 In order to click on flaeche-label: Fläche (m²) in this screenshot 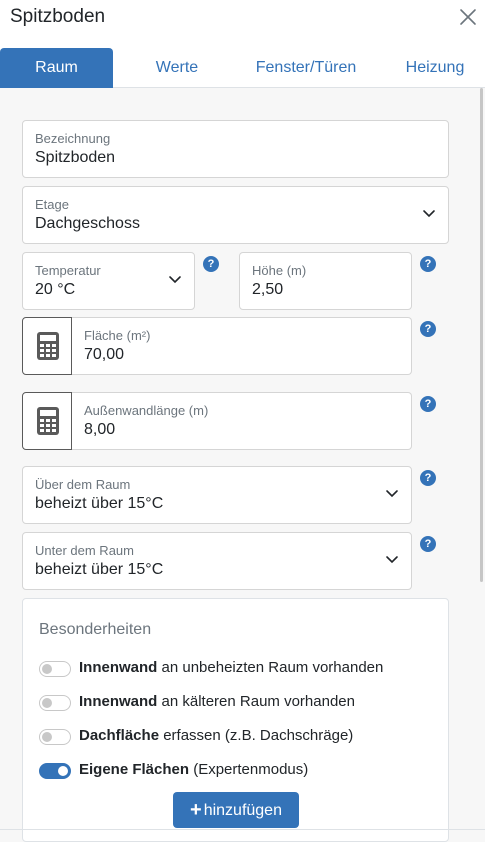, I will do `click(117, 335)`.